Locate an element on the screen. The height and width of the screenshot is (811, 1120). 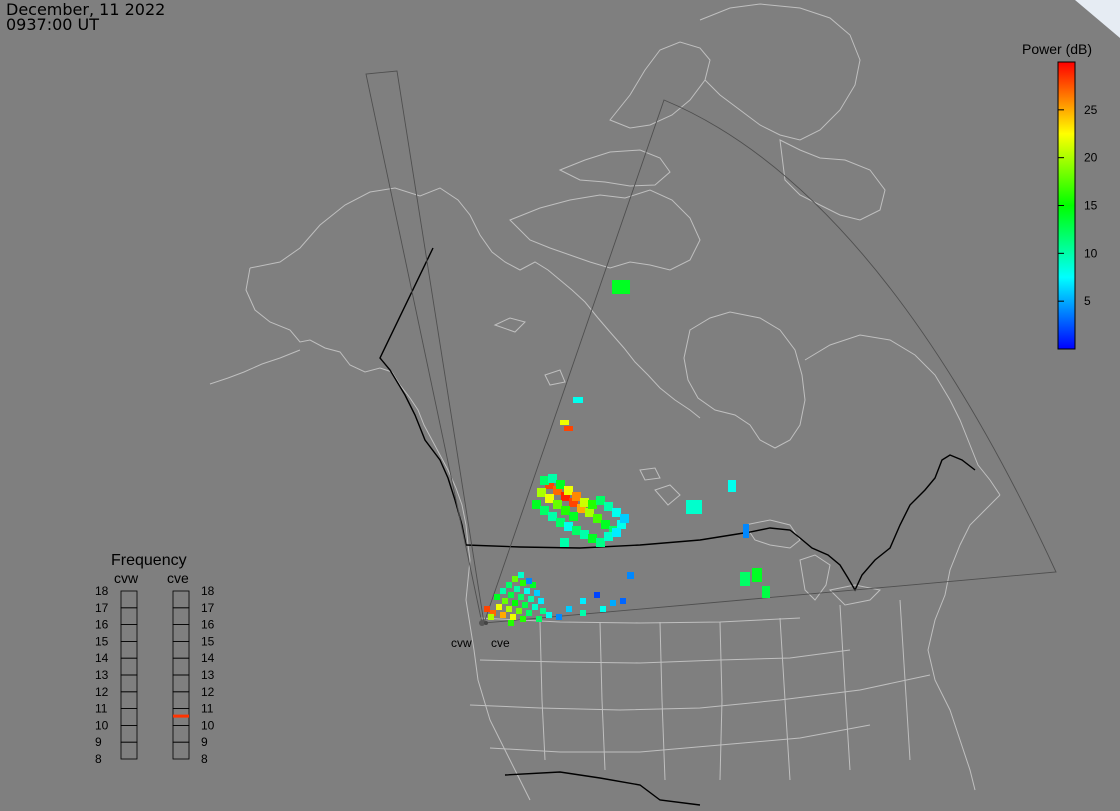
colorbar-tick-label: 5 is located at coordinates (1087, 301).